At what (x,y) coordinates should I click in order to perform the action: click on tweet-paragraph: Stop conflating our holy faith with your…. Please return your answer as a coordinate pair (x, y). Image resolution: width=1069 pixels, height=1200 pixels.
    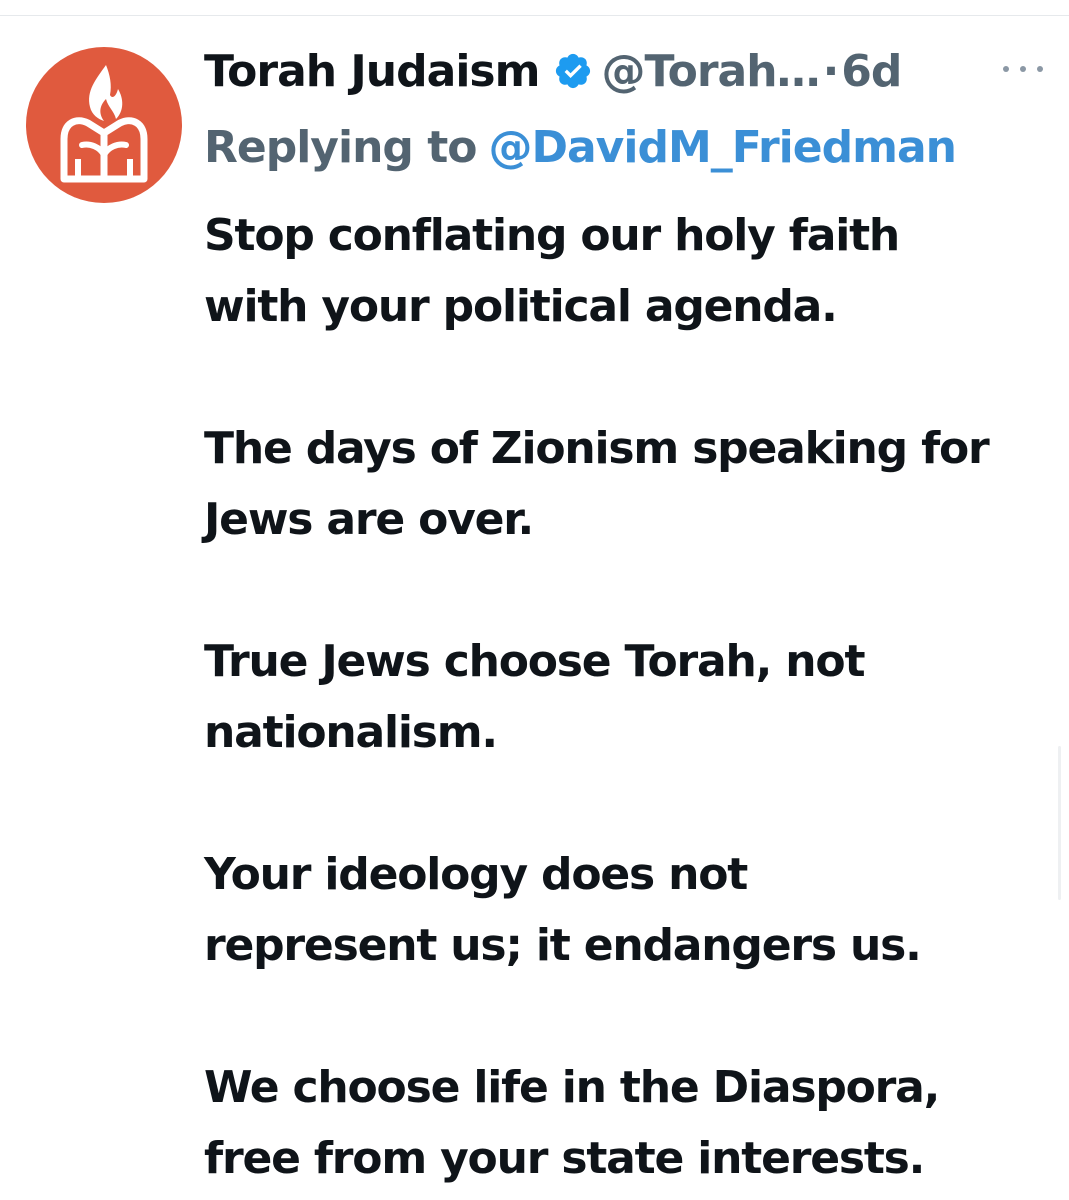
    Looking at the image, I should click on (552, 271).